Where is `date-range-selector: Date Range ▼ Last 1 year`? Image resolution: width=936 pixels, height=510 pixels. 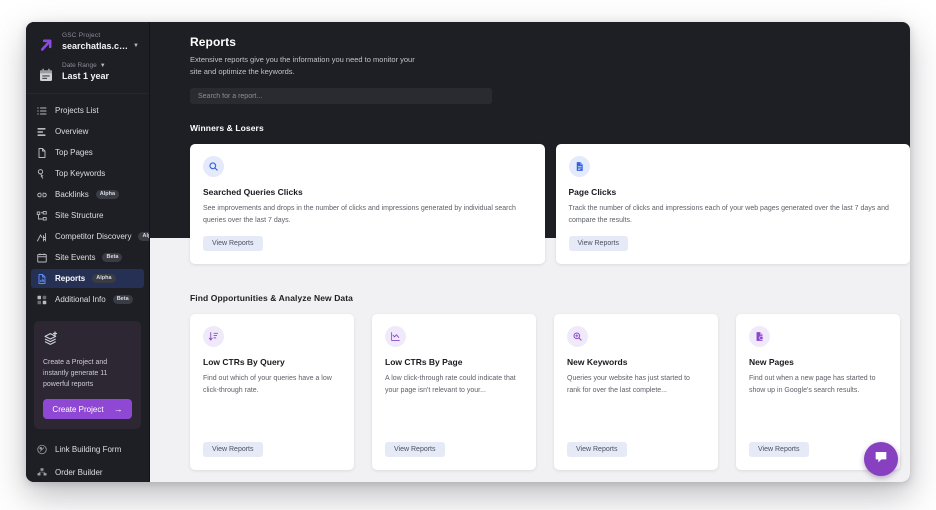 date-range-selector: Date Range ▼ Last 1 year is located at coordinates (87, 76).